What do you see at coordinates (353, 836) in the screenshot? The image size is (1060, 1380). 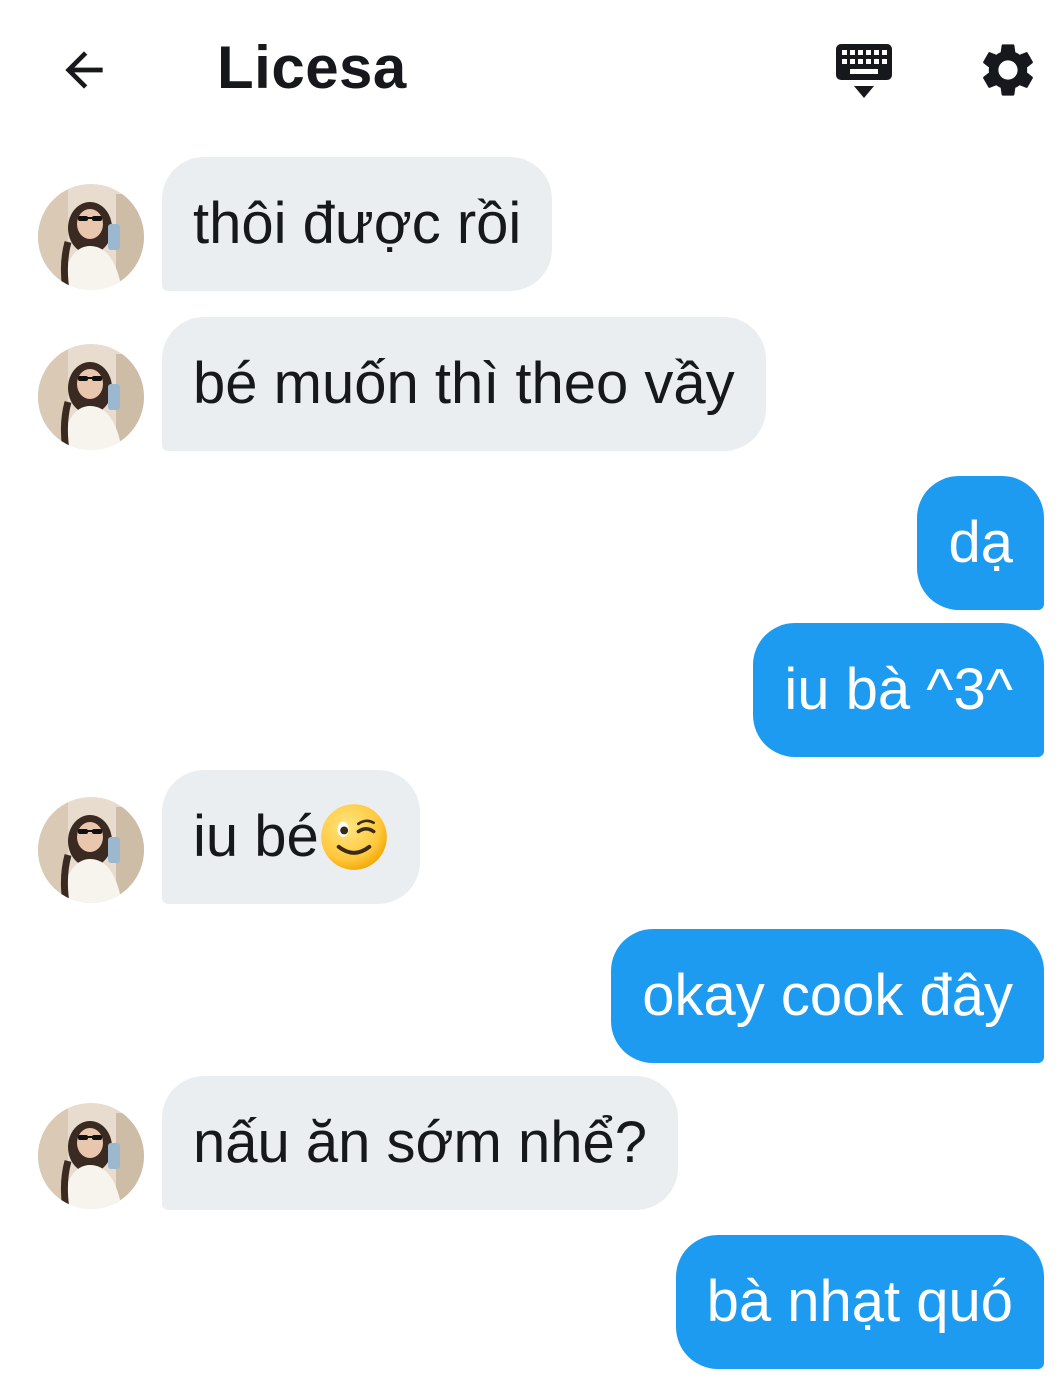 I see `winking-face-emoji-icon` at bounding box center [353, 836].